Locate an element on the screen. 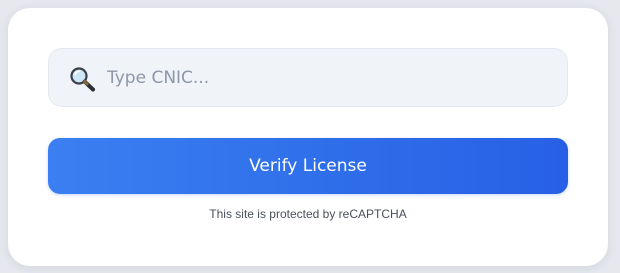 This screenshot has width=620, height=273. recaptcha-notice: This site is protected by reCAPTCHA is located at coordinates (308, 214).